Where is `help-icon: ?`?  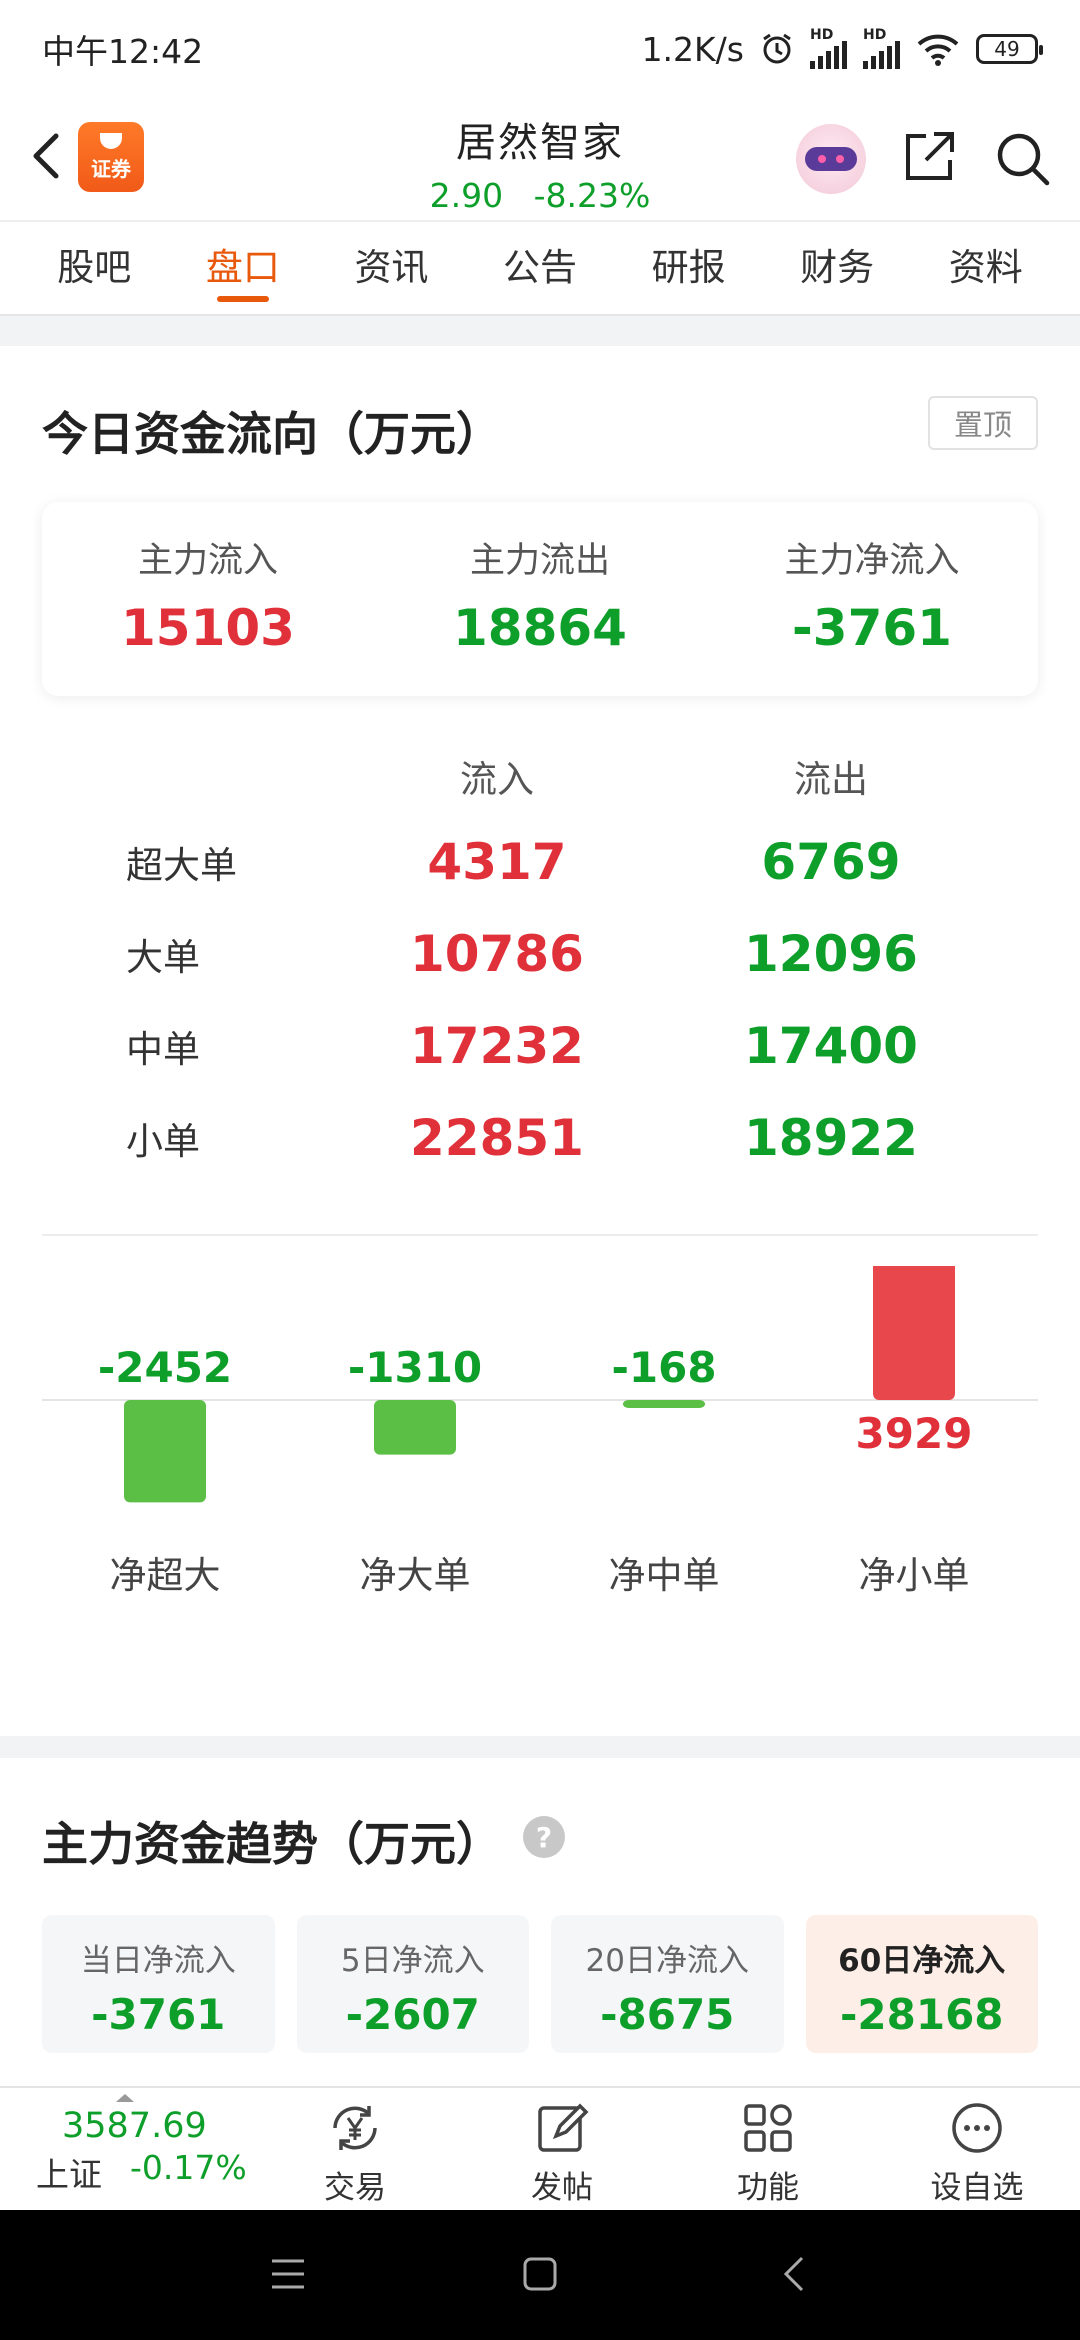 help-icon: ? is located at coordinates (544, 1837).